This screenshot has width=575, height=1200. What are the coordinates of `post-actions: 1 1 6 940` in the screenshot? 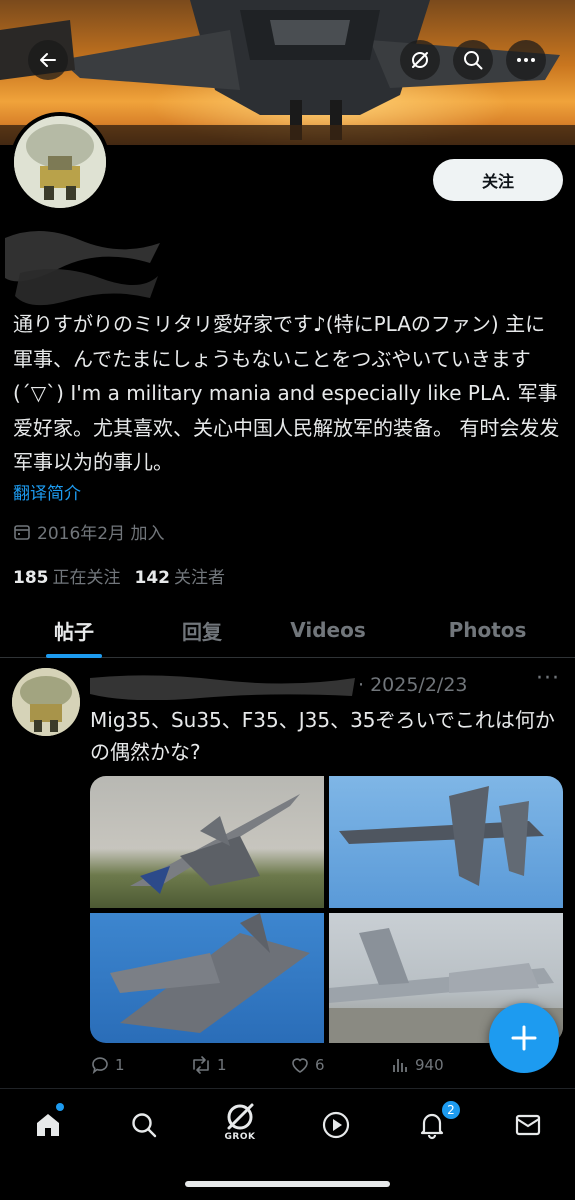 It's located at (325, 1068).